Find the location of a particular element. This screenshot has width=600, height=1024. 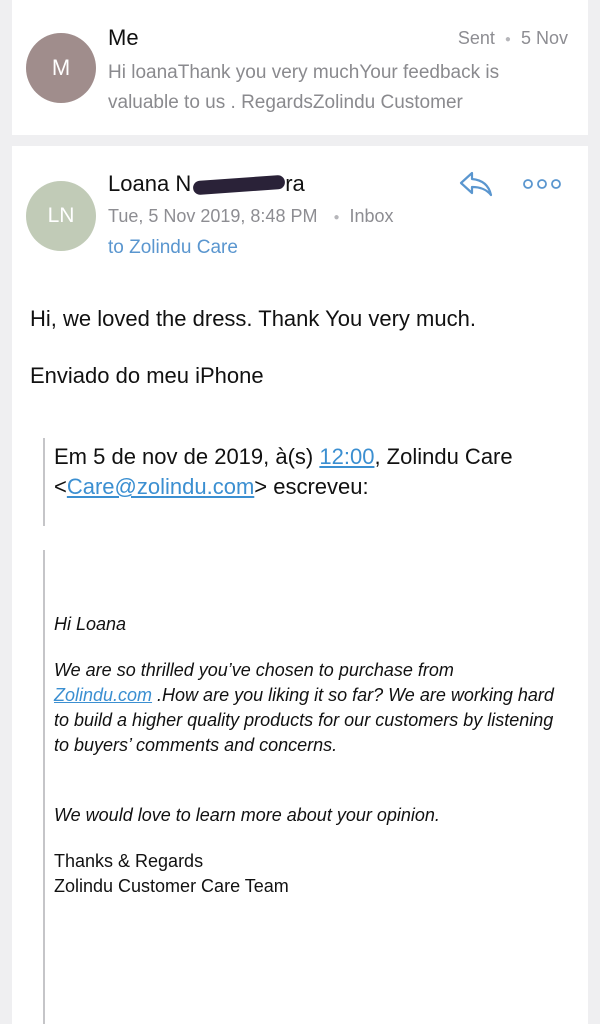

reply-icon is located at coordinates (476, 184).